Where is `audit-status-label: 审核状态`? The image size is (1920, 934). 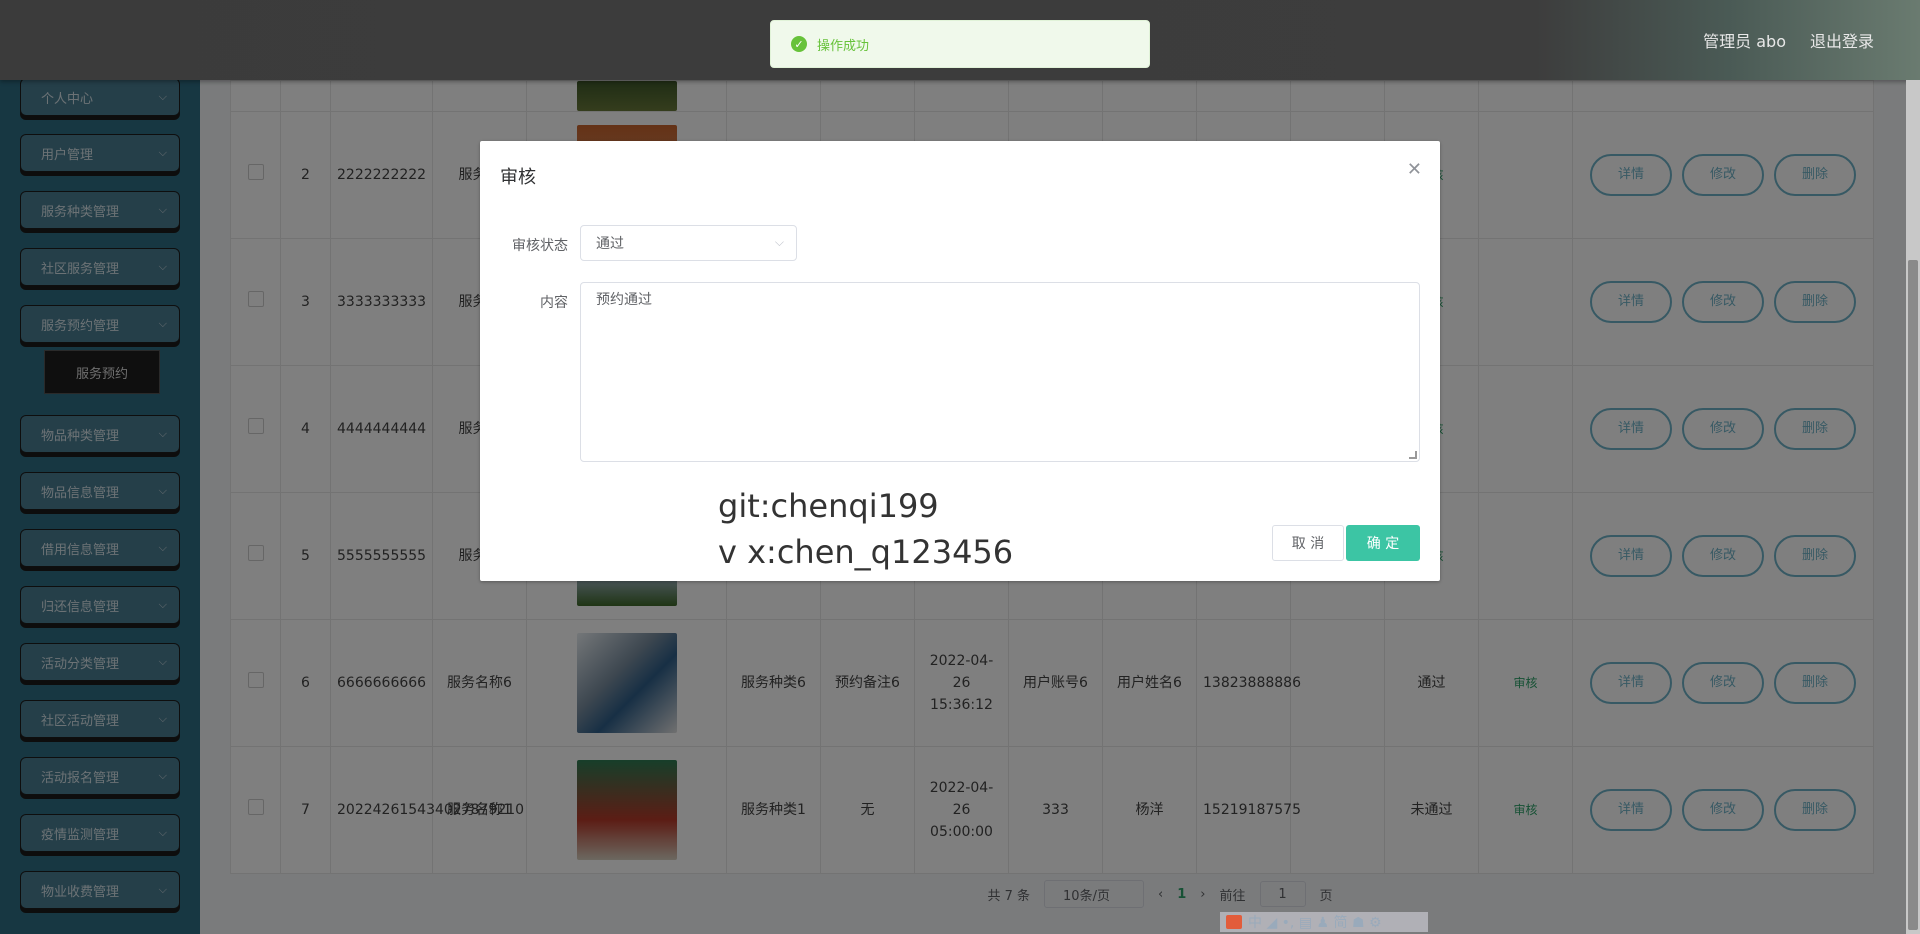
audit-status-label: 审核状态 is located at coordinates (540, 246).